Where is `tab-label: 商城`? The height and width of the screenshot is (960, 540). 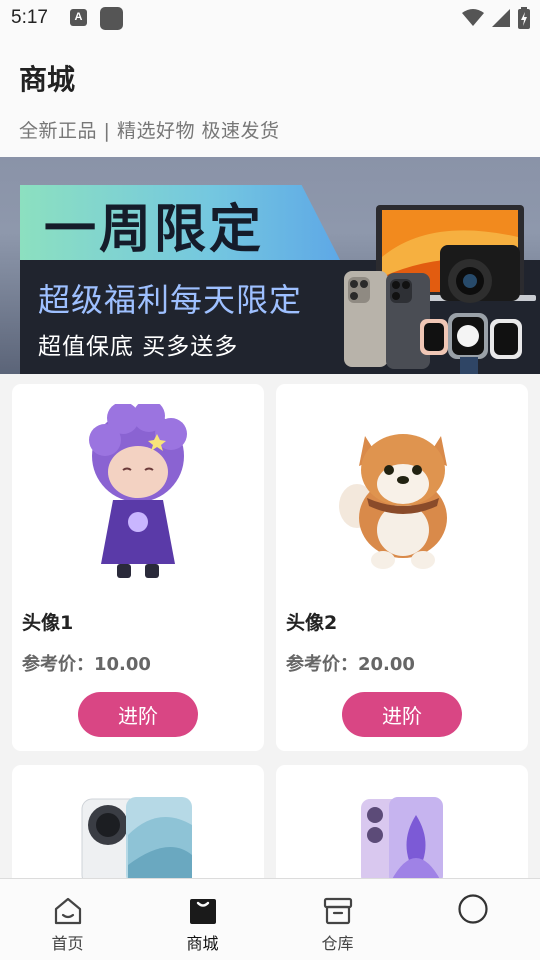 tab-label: 商城 is located at coordinates (202, 943).